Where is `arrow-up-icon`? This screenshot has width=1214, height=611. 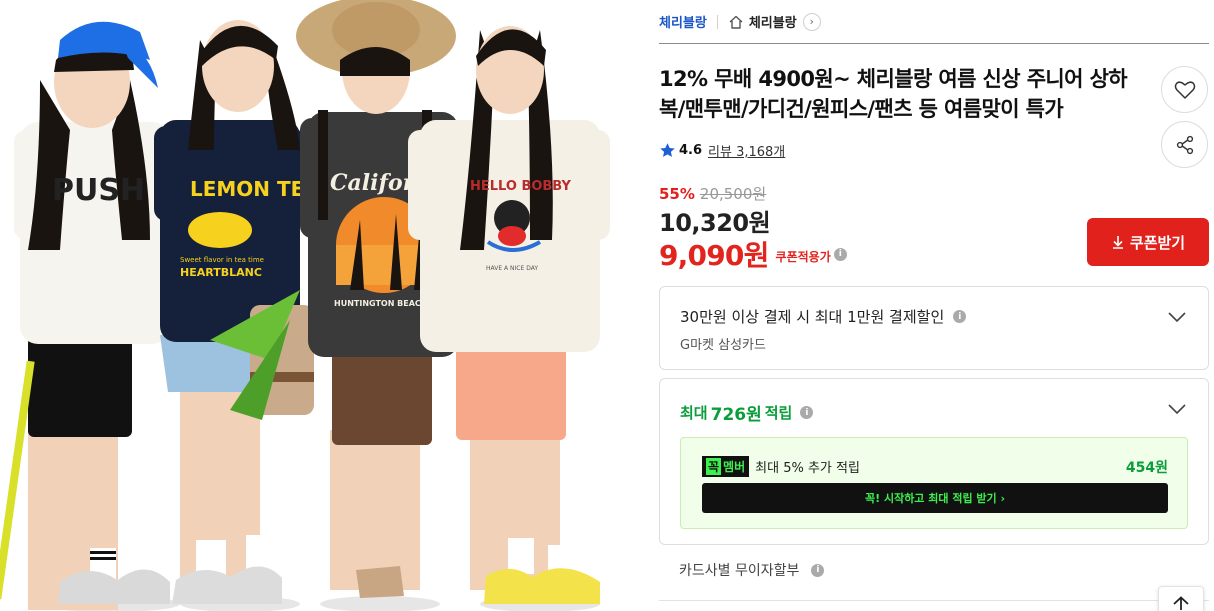
arrow-up-icon is located at coordinates (1181, 603).